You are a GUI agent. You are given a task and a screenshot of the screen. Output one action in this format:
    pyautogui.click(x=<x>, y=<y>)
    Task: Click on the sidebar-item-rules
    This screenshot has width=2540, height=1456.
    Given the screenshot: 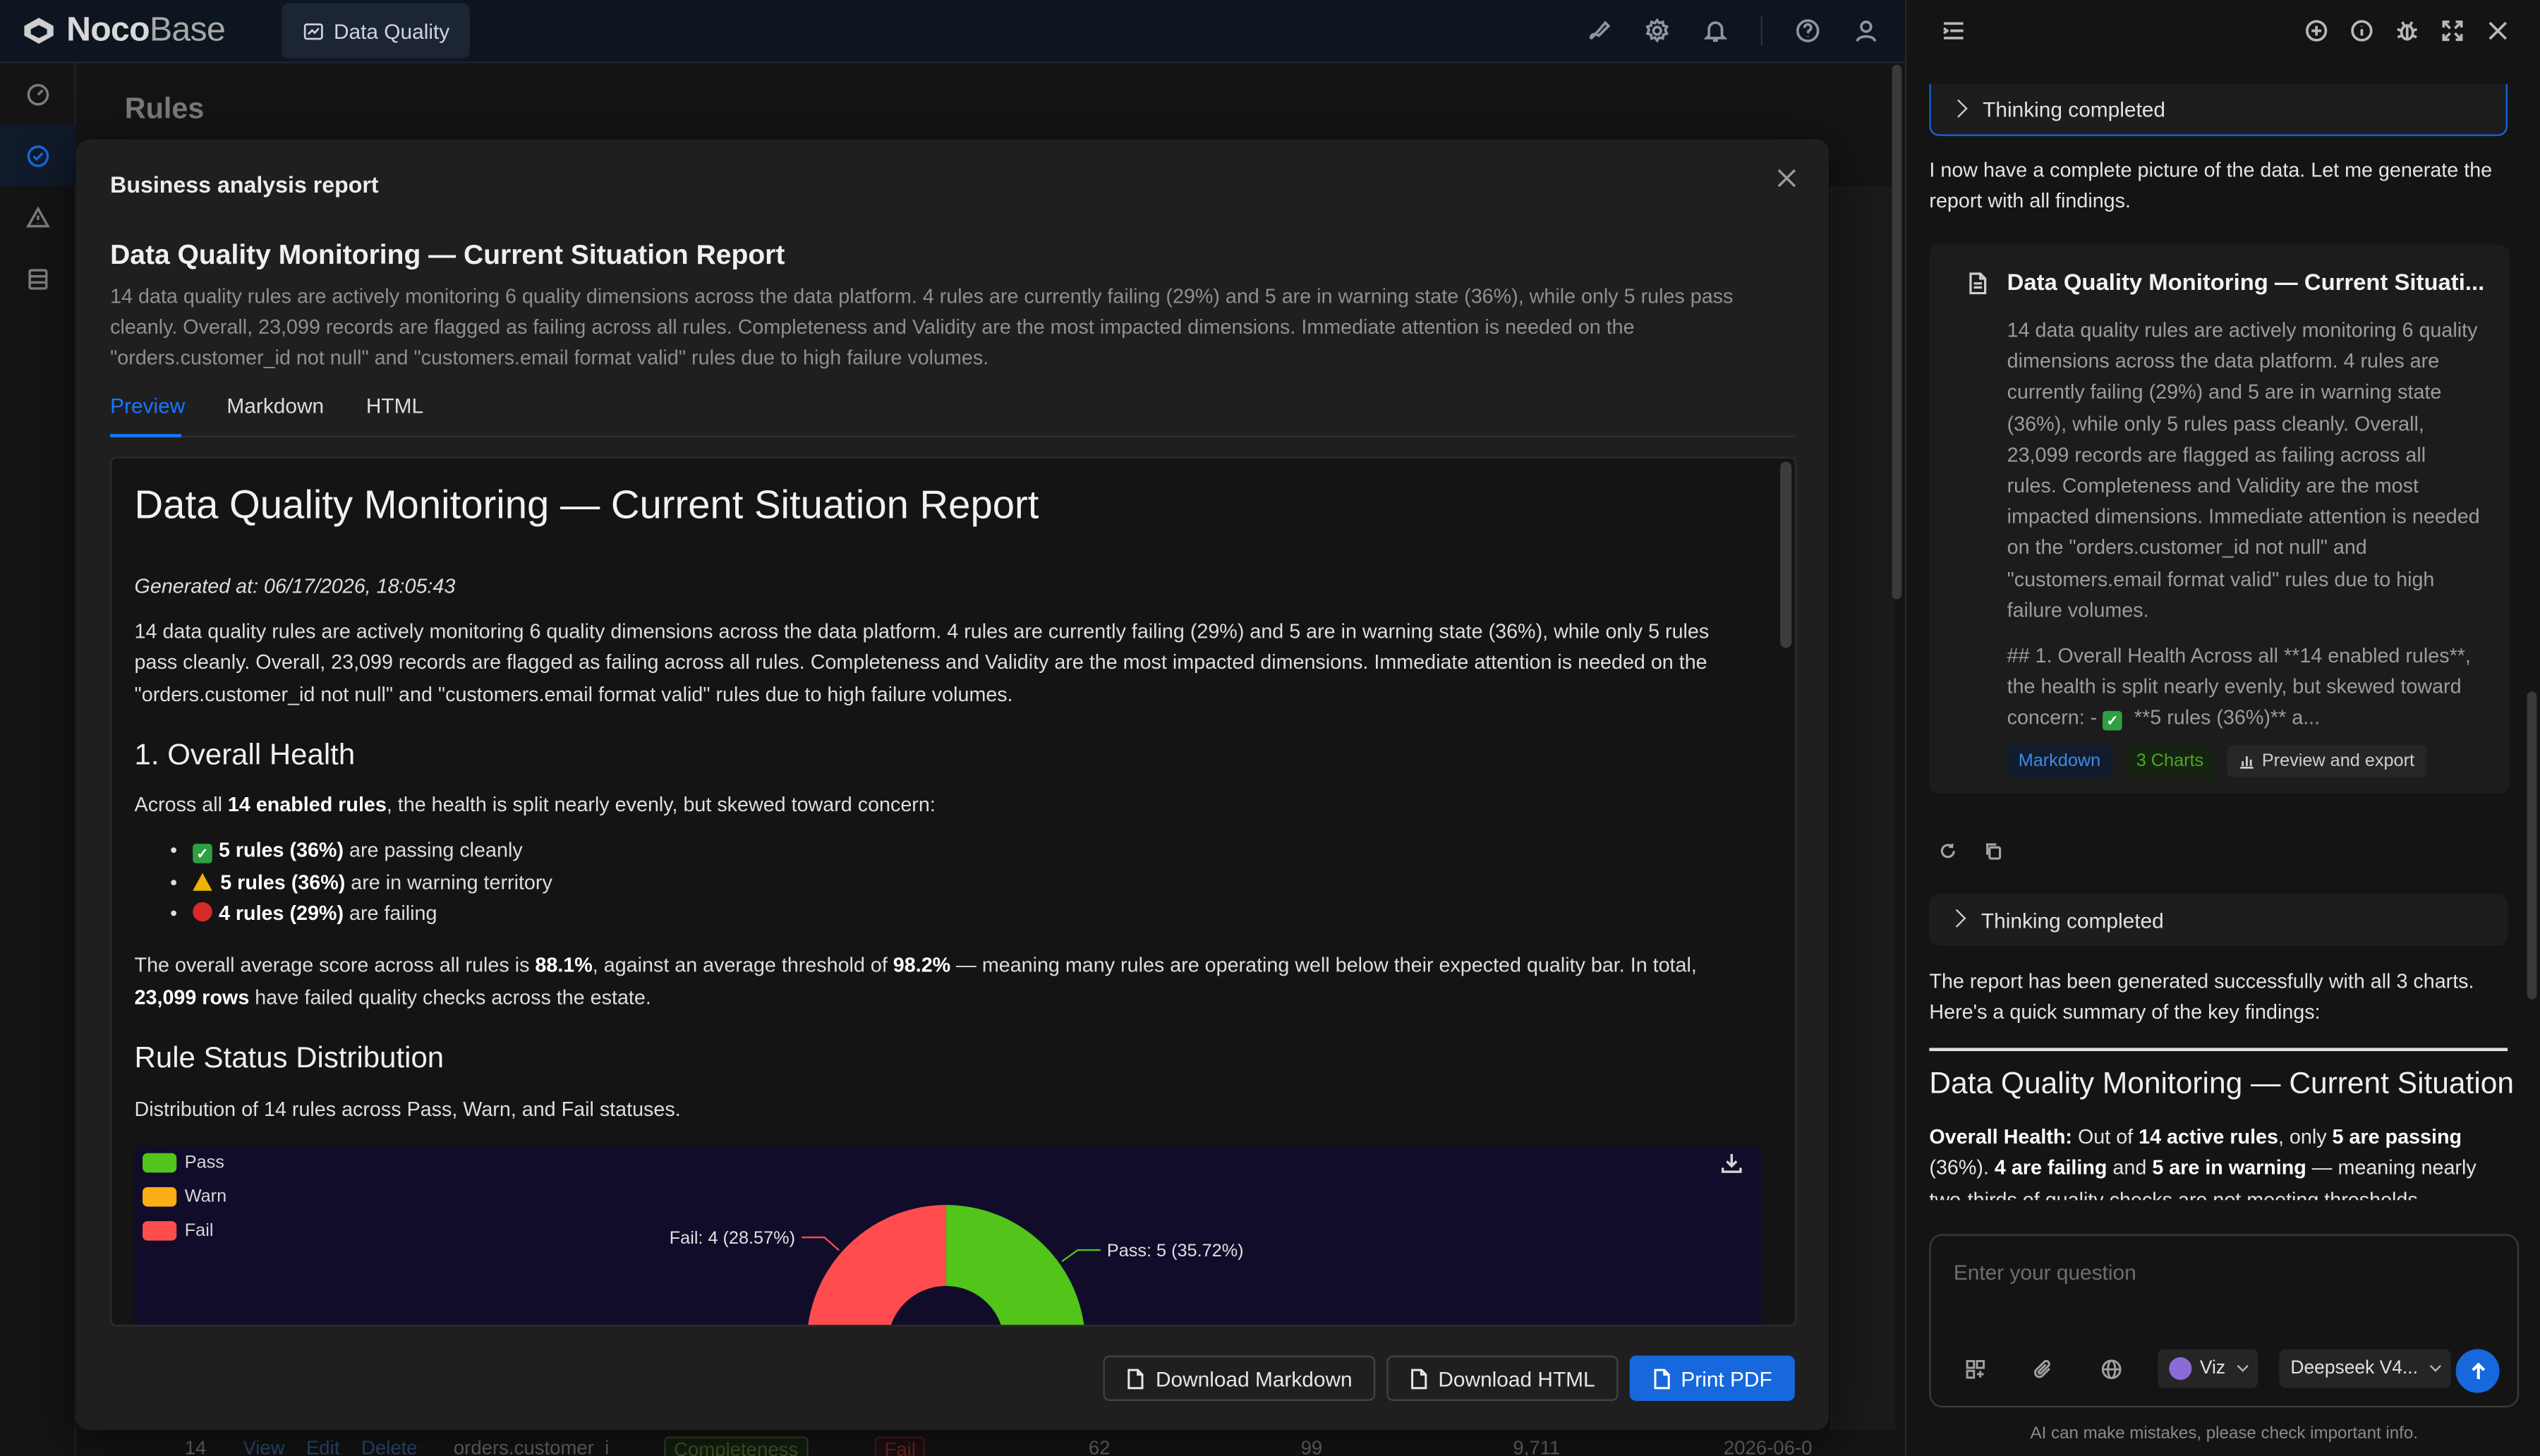 What is the action you would take?
    pyautogui.click(x=38, y=156)
    